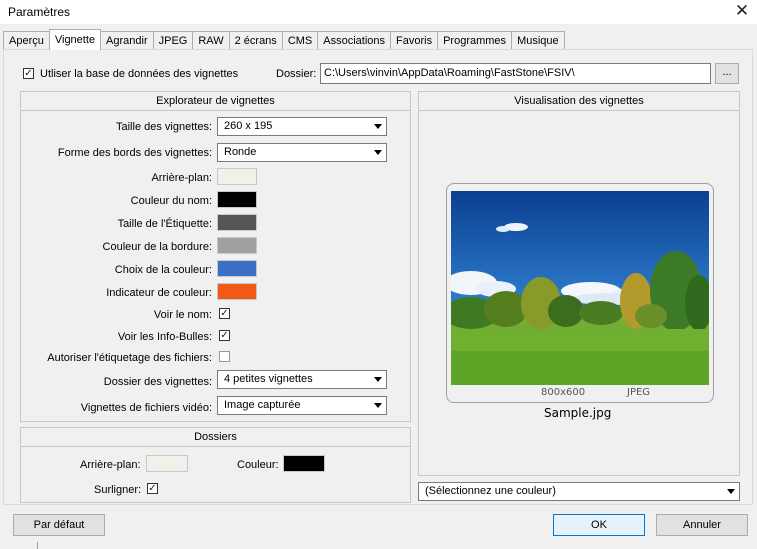 This screenshot has width=757, height=549. Describe the element at coordinates (139, 74) in the screenshot. I see `use-db-label: Utliser la base de données des vignettes` at that location.